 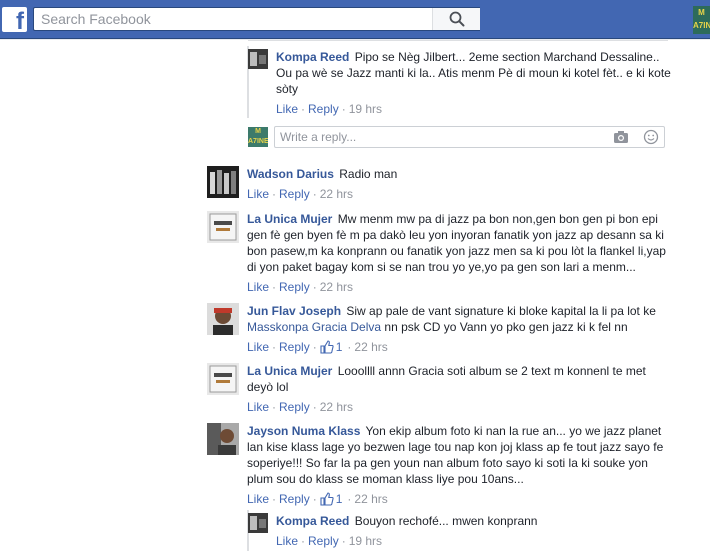 What do you see at coordinates (621, 137) in the screenshot?
I see `camera-icon` at bounding box center [621, 137].